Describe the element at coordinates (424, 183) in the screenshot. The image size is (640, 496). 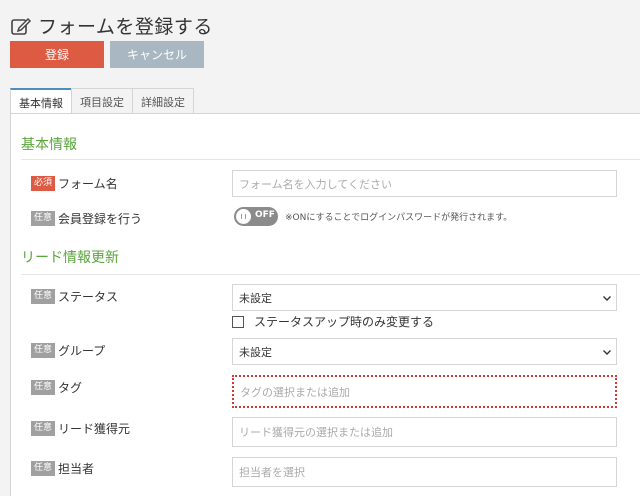
I see `form-name-input: フォーム名を入力してください` at that location.